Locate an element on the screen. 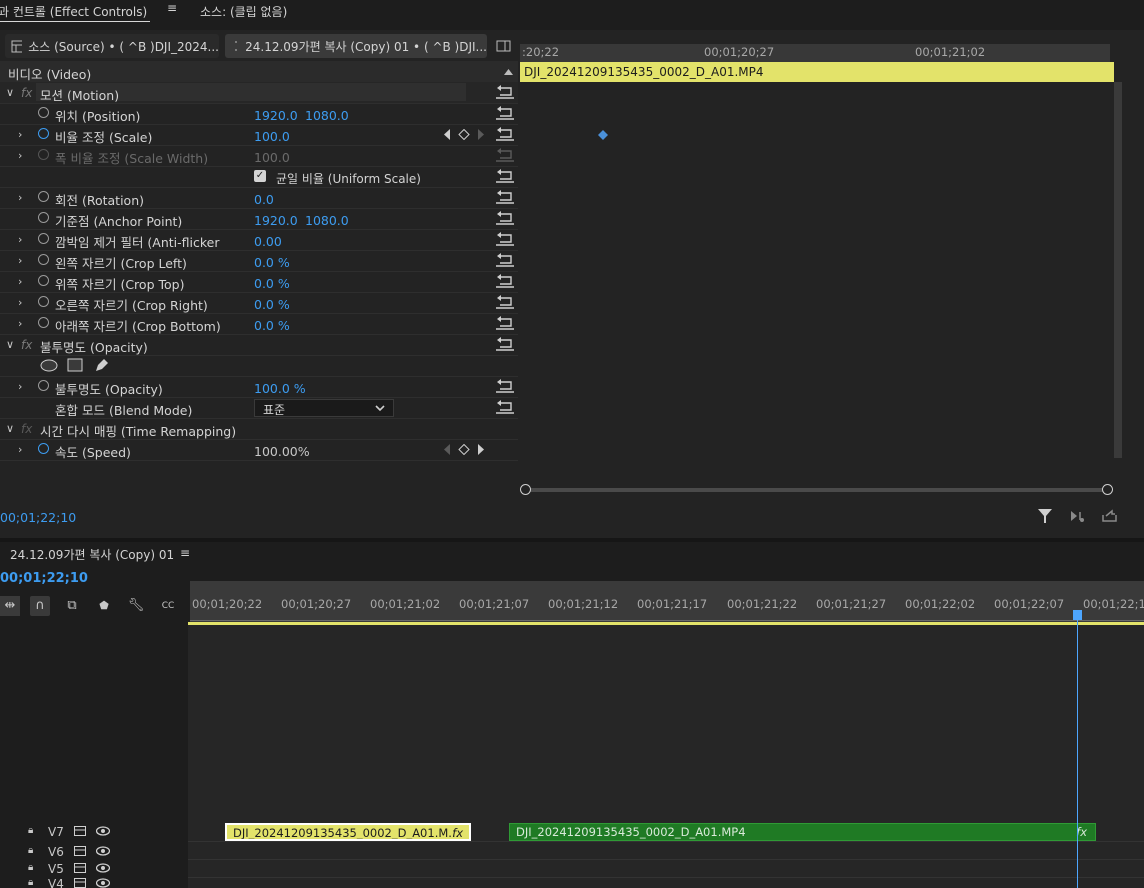 This screenshot has height=888, width=1144. ec-clip-bar: DJI_20241209135435_0002_D_A01.MP4 is located at coordinates (817, 72).